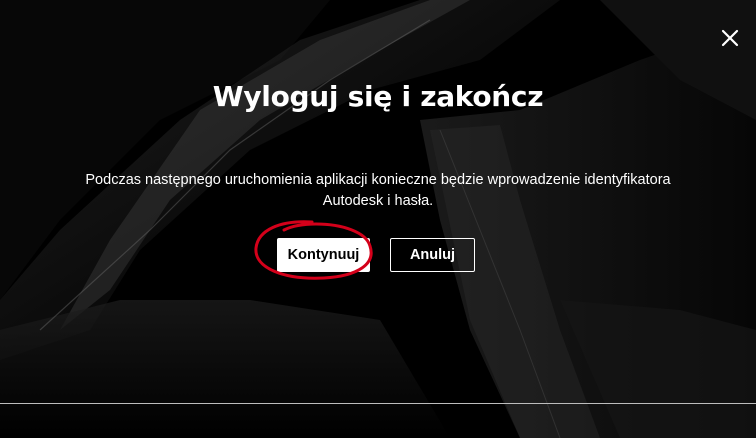 This screenshot has height=438, width=756. What do you see at coordinates (378, 403) in the screenshot?
I see `footer-divider` at bounding box center [378, 403].